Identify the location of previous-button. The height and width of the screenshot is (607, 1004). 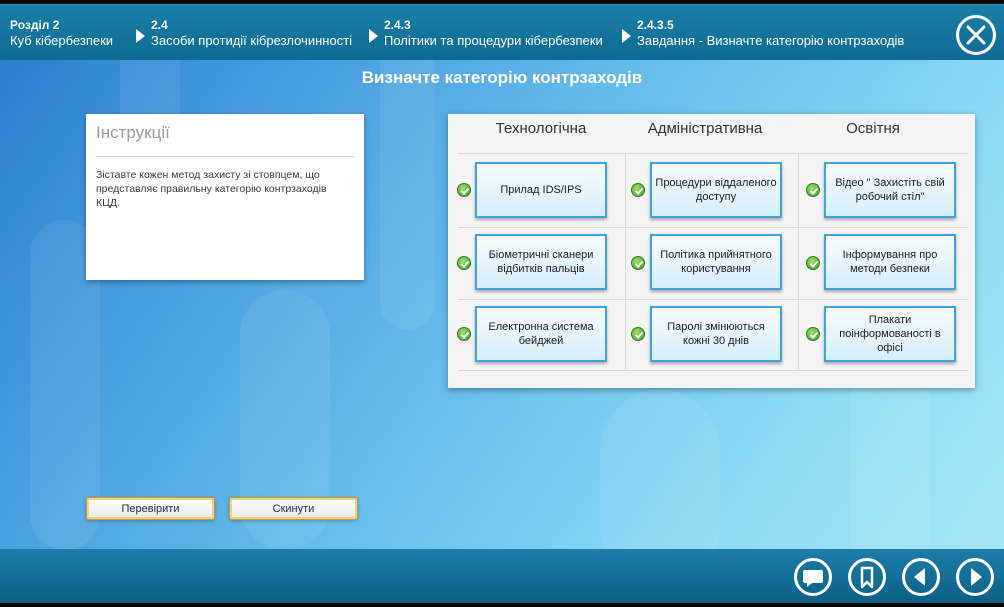
(921, 577).